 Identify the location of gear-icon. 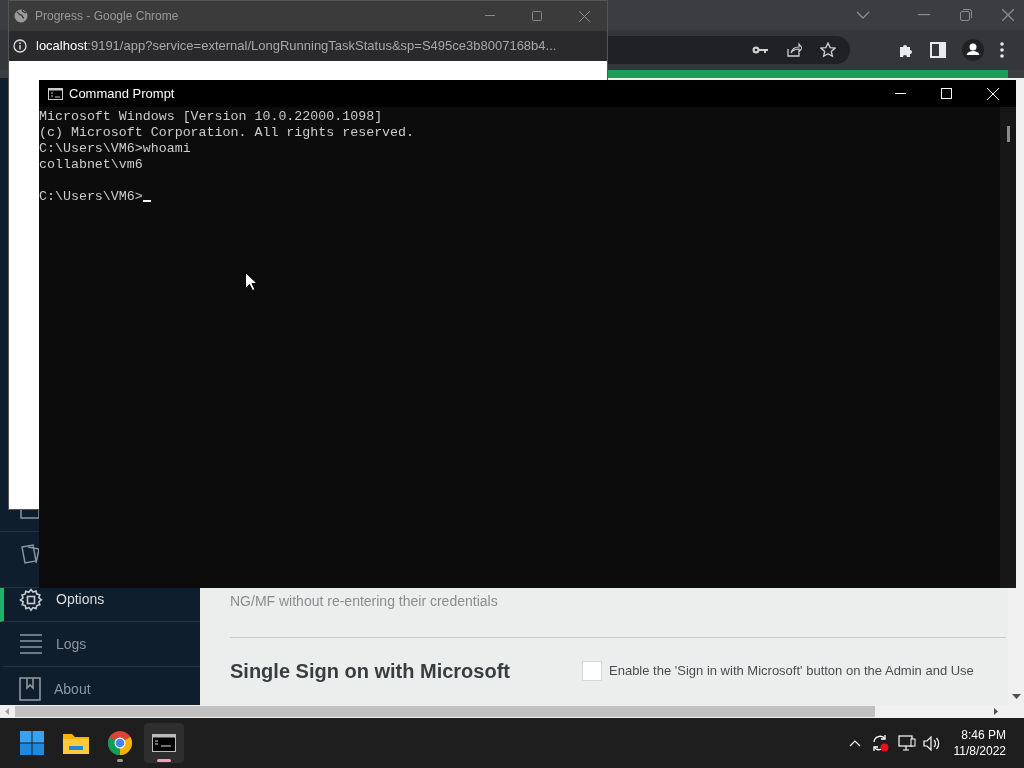
(31, 599).